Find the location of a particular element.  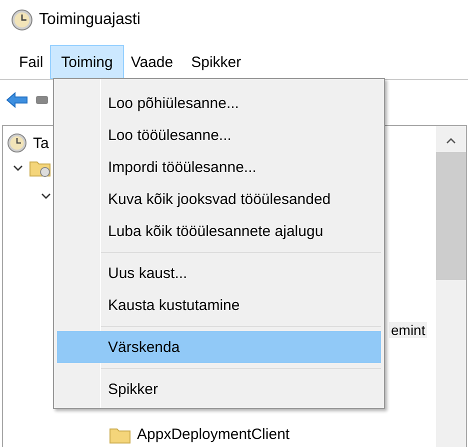

menu-item: Värskenda is located at coordinates (219, 347).